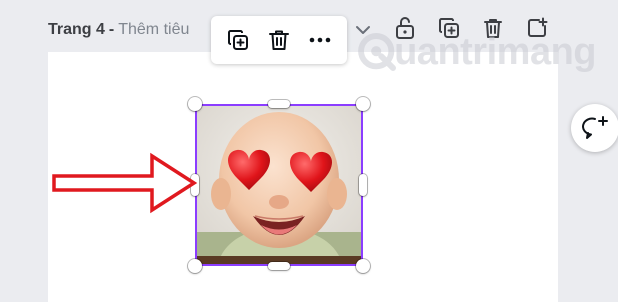  I want to click on add-page-icon, so click(537, 28).